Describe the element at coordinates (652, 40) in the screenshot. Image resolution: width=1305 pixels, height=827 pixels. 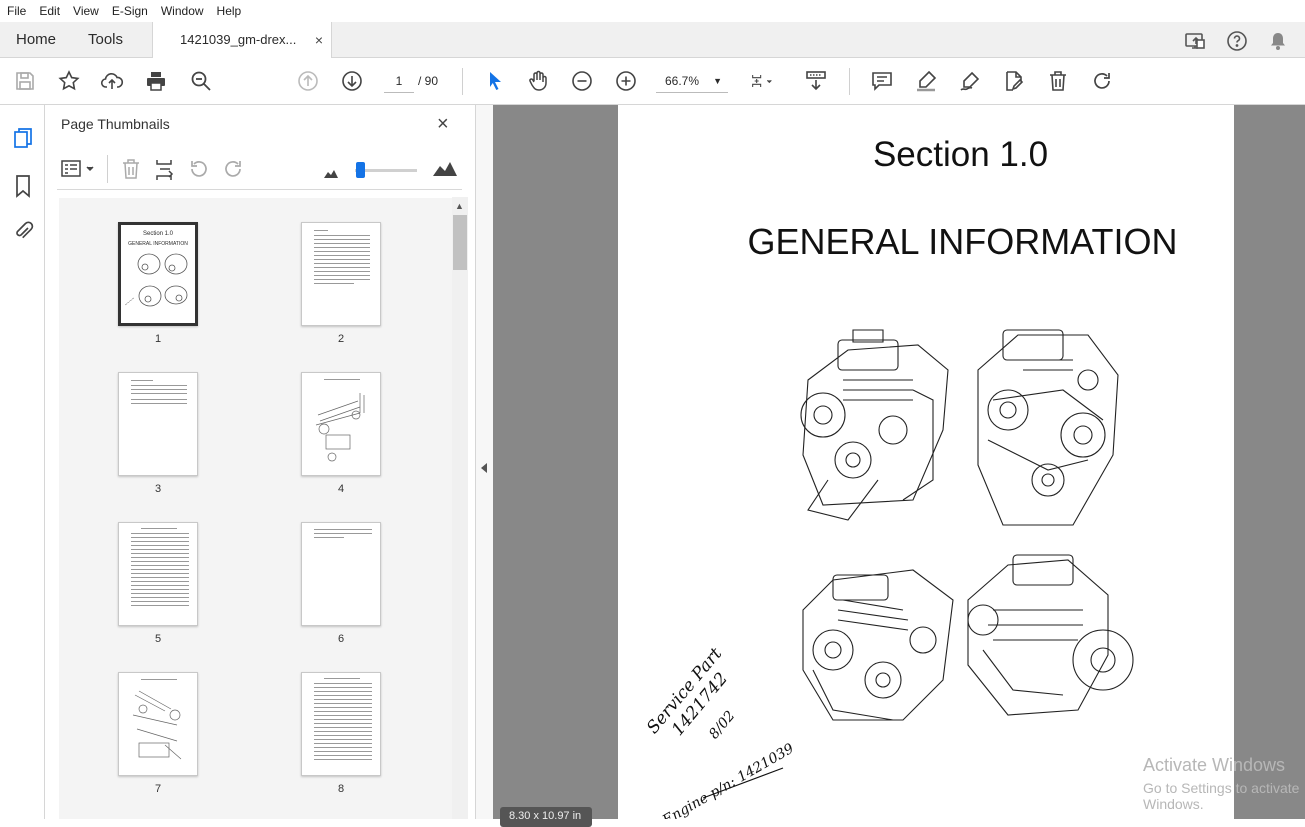
I see `tab-bar: Home Tools 1421039_gm-drex... ×` at that location.